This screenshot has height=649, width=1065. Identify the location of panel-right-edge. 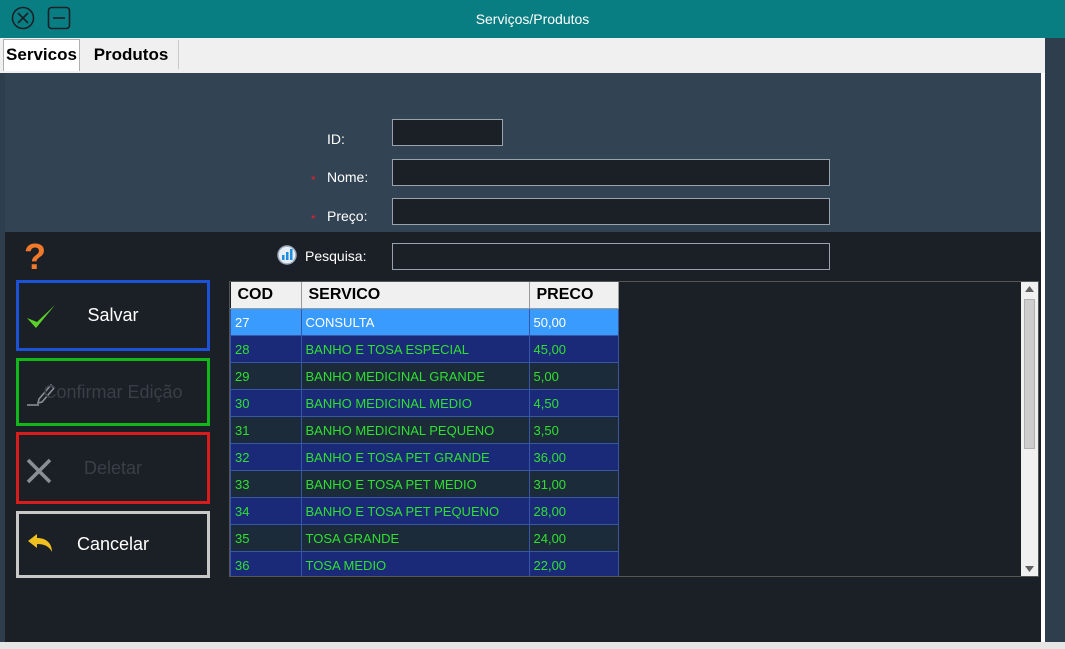
(1043, 357).